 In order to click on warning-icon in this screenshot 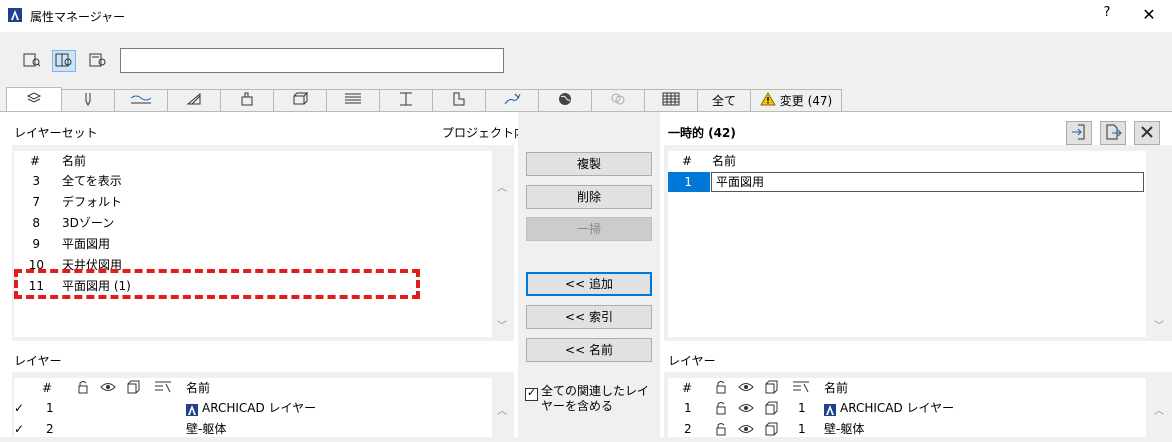, I will do `click(767, 100)`.